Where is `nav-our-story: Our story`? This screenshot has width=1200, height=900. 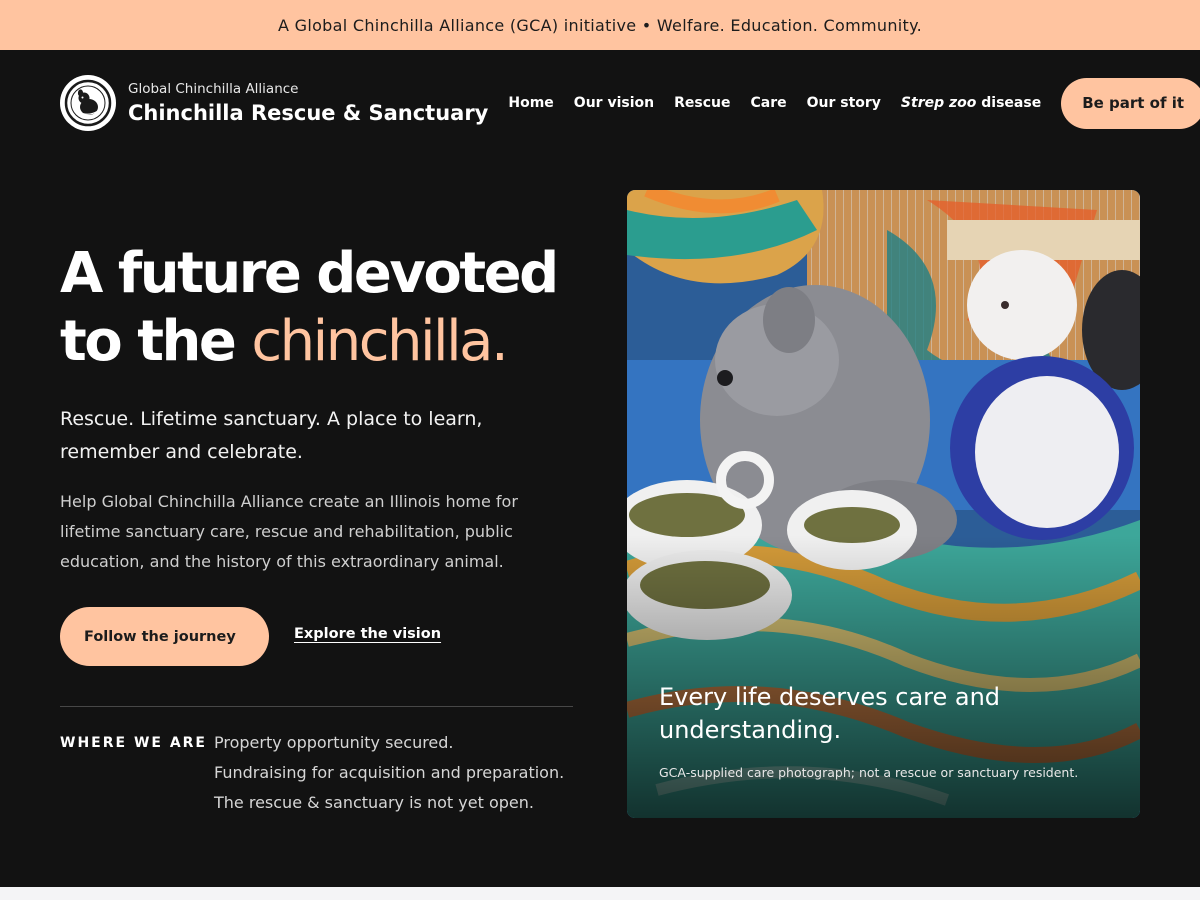
nav-our-story: Our story is located at coordinates (844, 103).